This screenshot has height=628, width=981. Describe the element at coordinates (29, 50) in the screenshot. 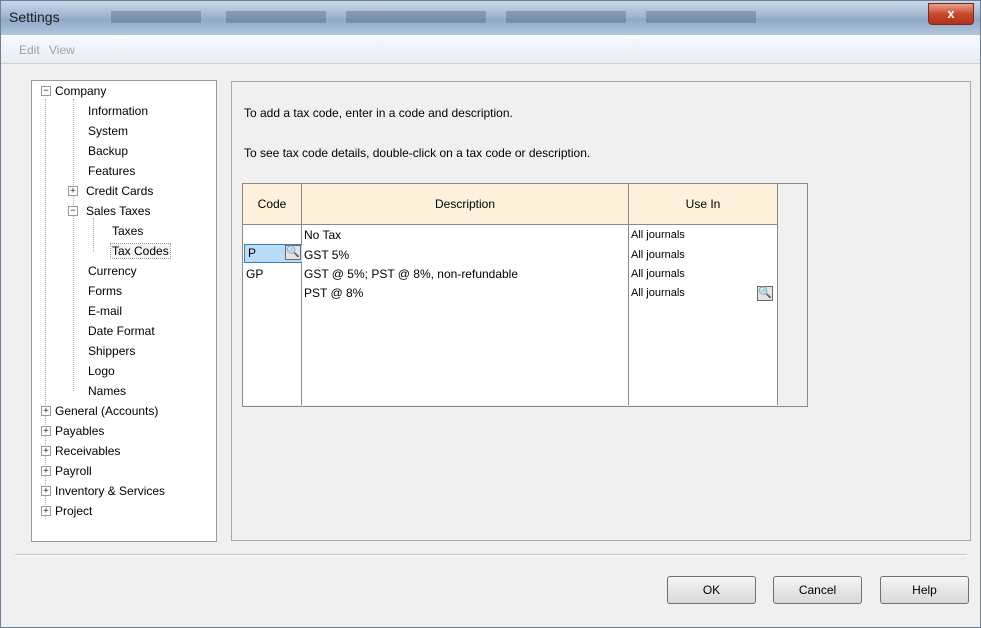

I see `menu-edit: Edit` at that location.